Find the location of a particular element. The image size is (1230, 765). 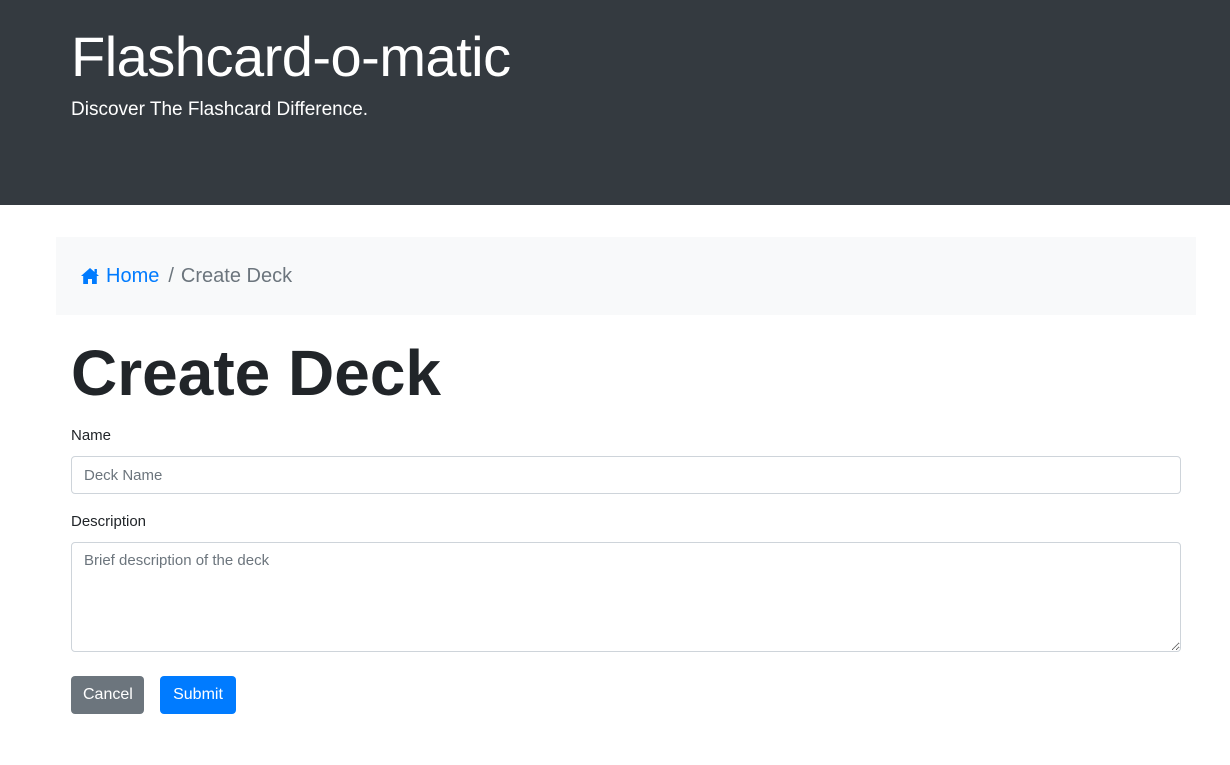

breadcrumb-current: Create Deck is located at coordinates (236, 275).